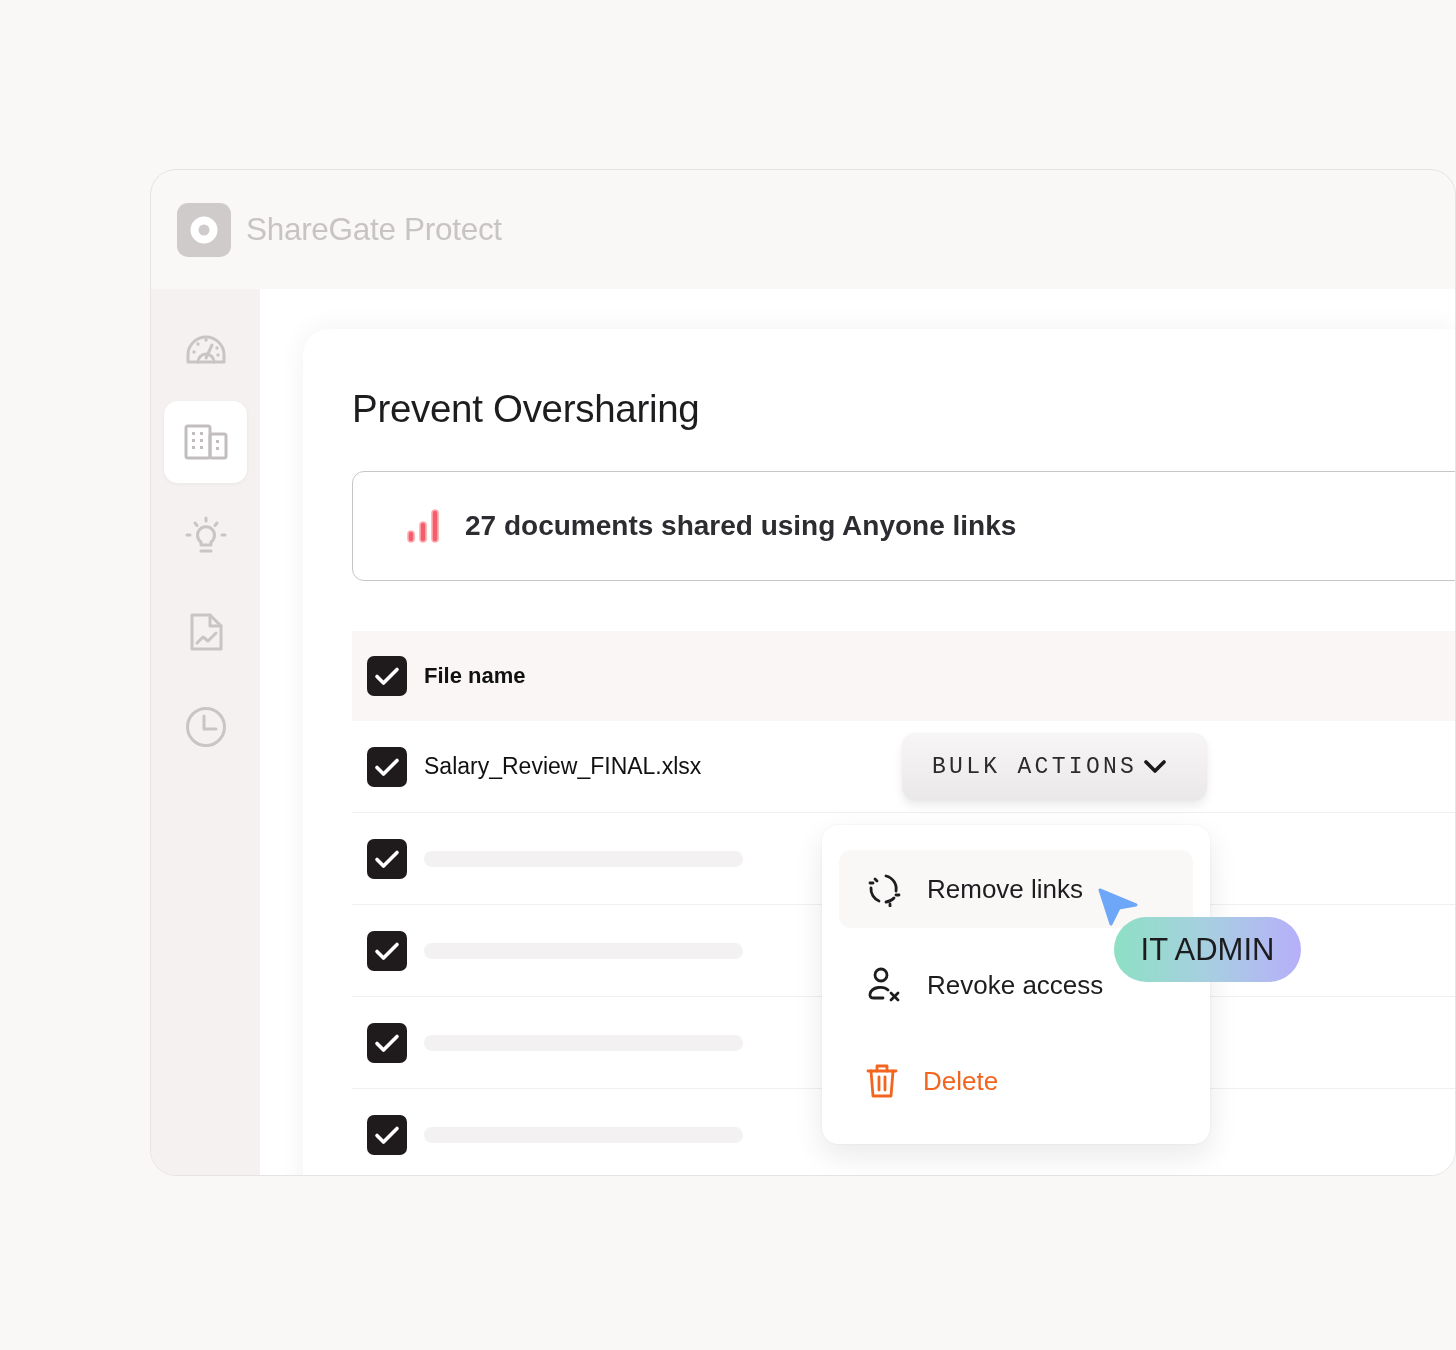 This screenshot has width=1456, height=1350. Describe the element at coordinates (1207, 949) in the screenshot. I see `user-label: IT ADMIN` at that location.